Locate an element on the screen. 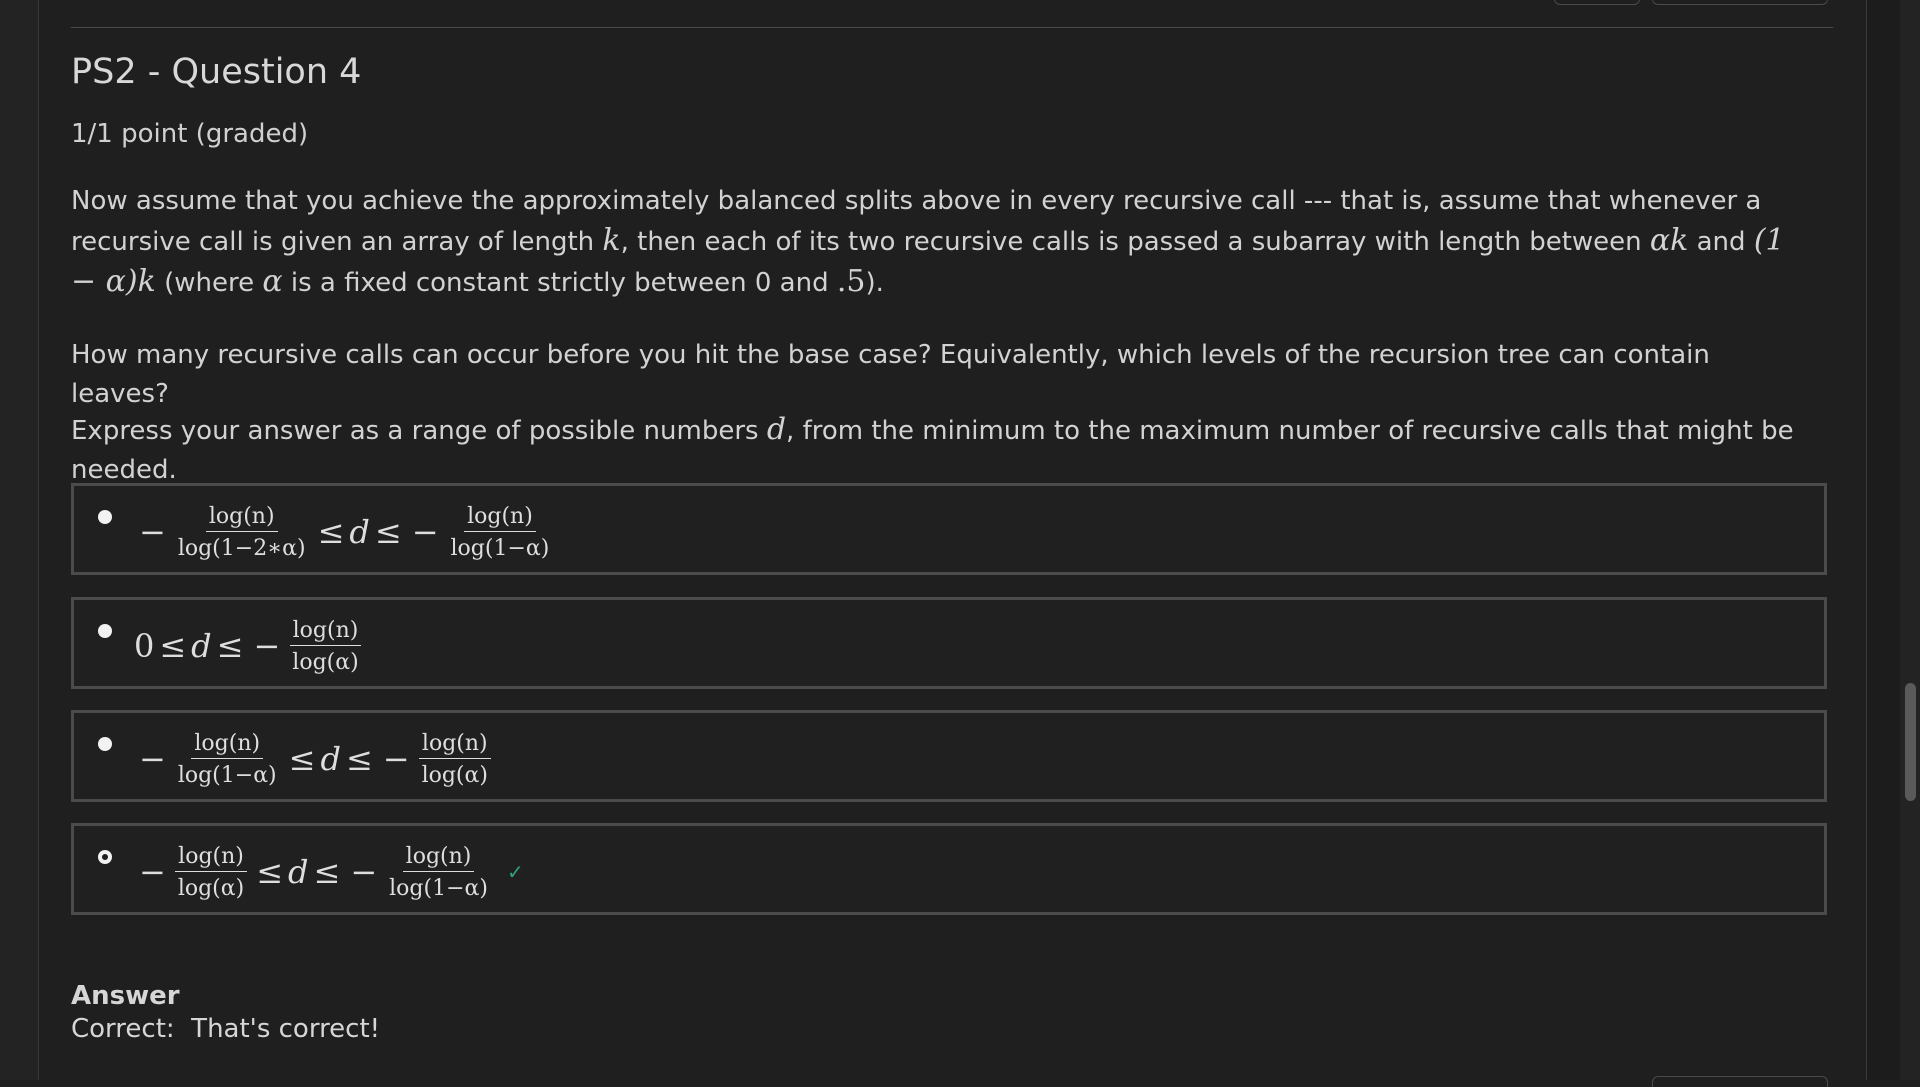 This screenshot has height=1087, width=1920. option-formula: 0 ≤ d ≤ − log(n) log(α) is located at coordinates (250, 646).